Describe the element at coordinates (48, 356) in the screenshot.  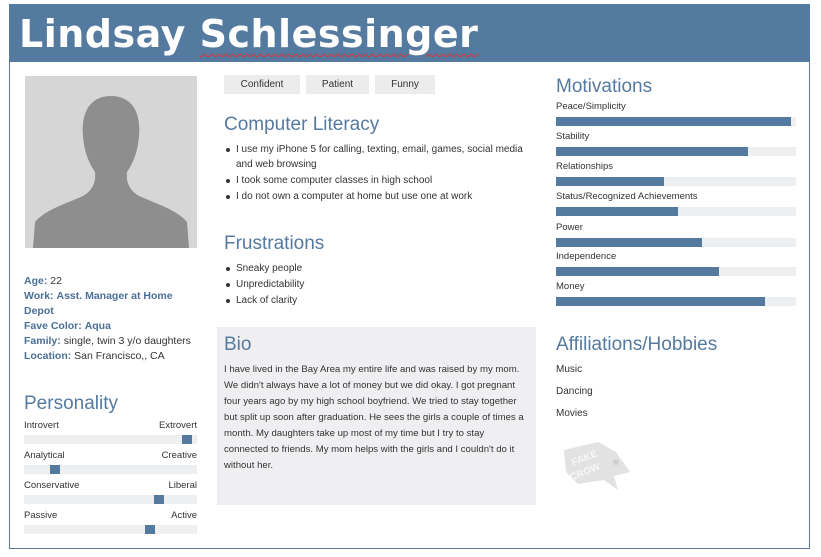
I see `location-label: Location:` at that location.